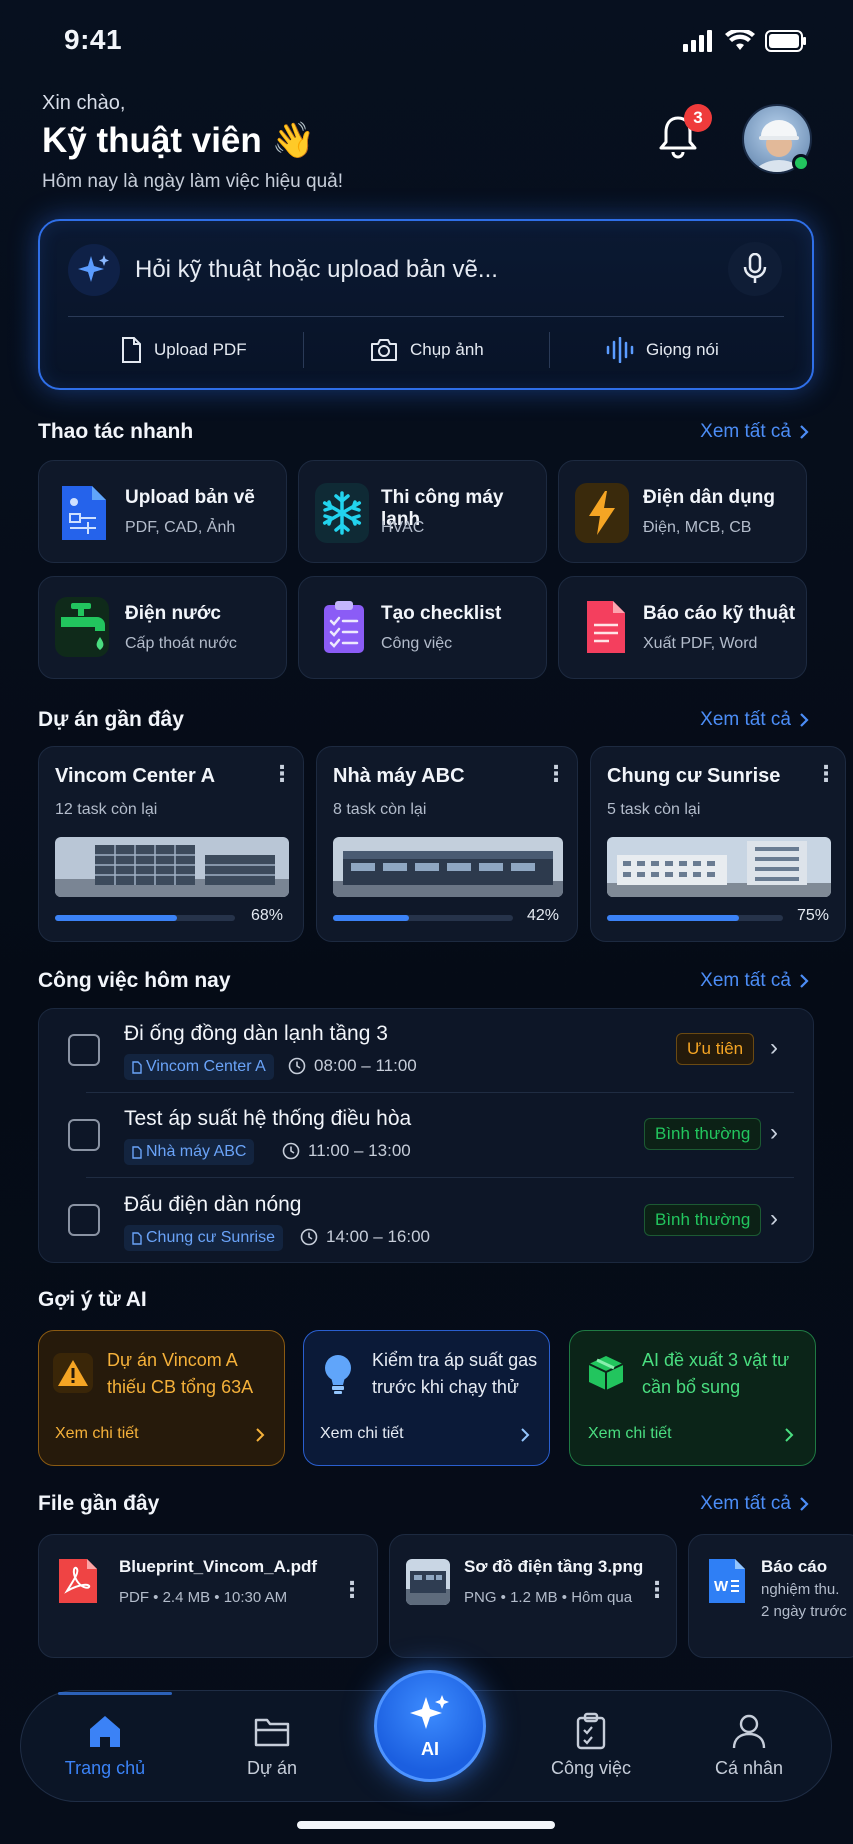 The height and width of the screenshot is (1844, 853). Describe the element at coordinates (554, 1566) in the screenshot. I see `file-name: Sơ đồ điện tầng 3.png` at that location.